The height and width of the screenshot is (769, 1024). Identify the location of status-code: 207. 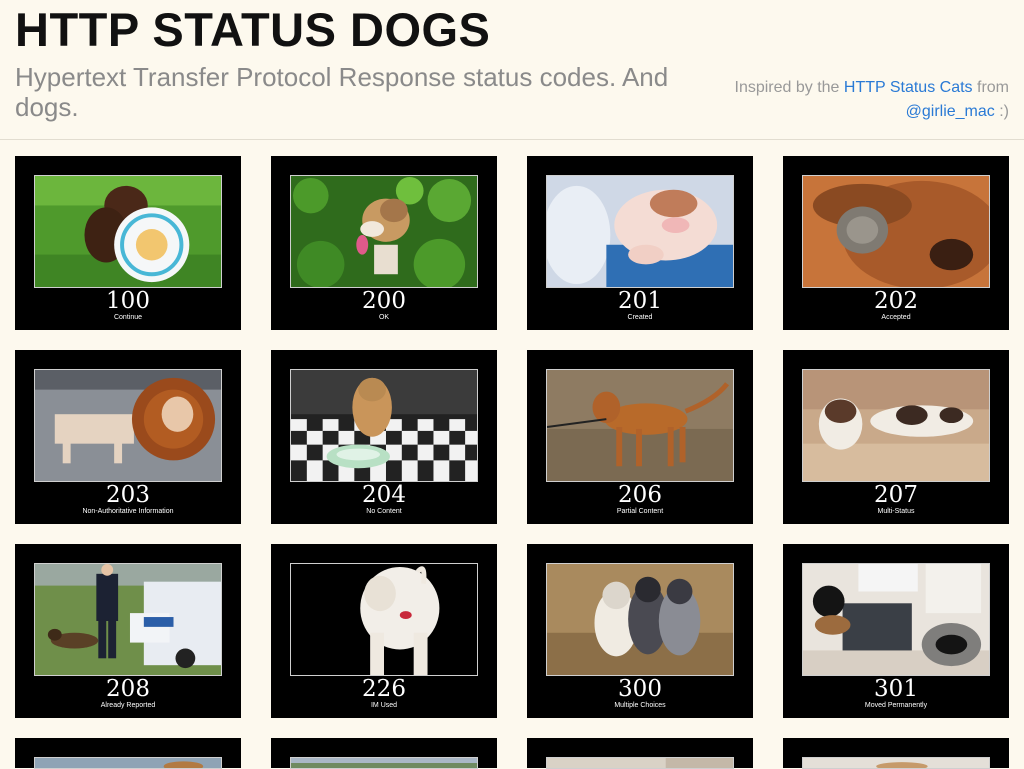
(896, 495).